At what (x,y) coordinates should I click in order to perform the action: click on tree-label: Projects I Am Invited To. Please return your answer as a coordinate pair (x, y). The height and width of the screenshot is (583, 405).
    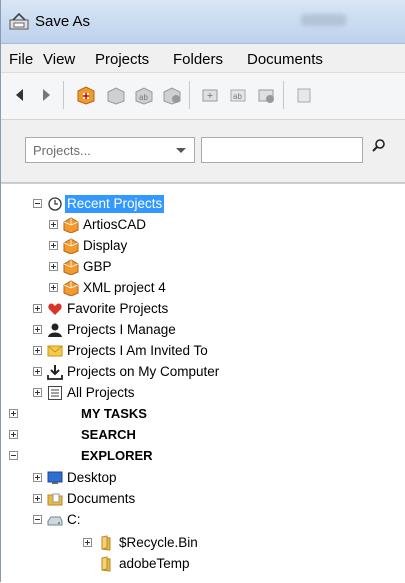
    Looking at the image, I should click on (137, 350).